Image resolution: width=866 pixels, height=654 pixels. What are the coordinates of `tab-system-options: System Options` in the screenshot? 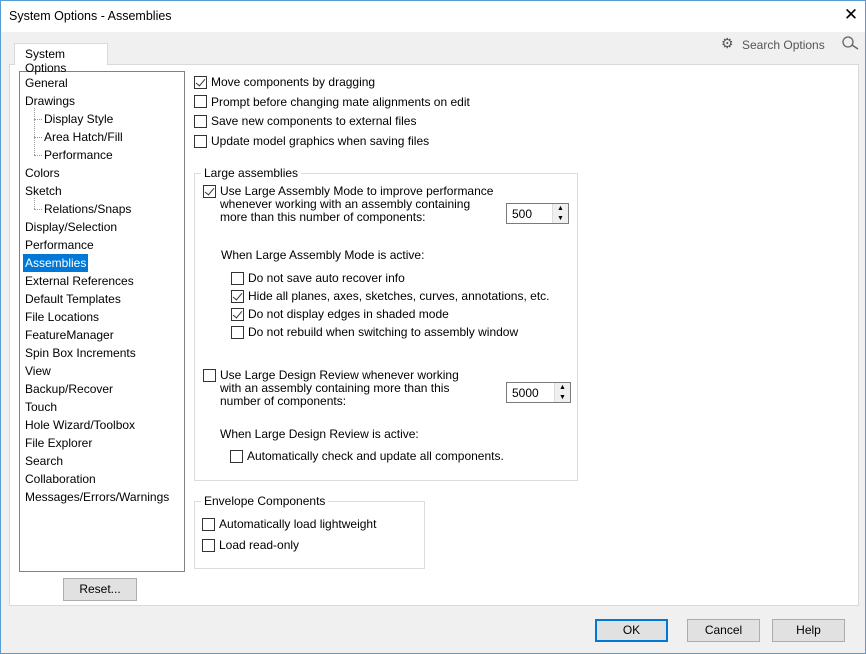 It's located at (61, 59).